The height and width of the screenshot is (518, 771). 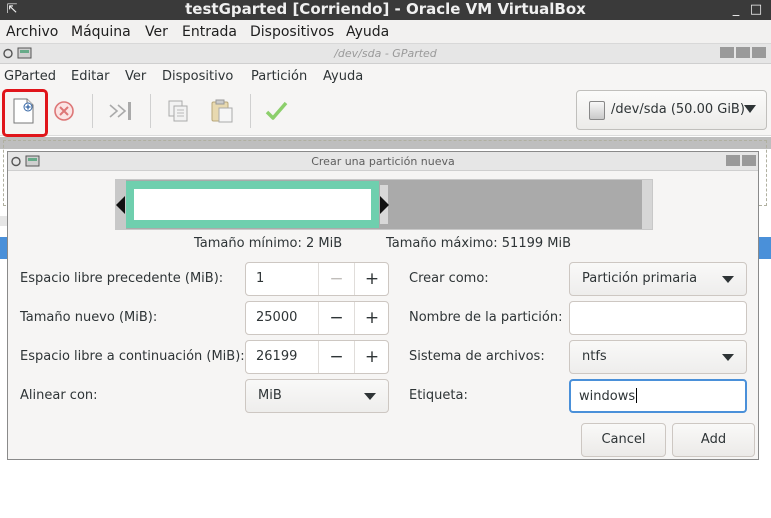 I want to click on align-value: MiB, so click(x=270, y=395).